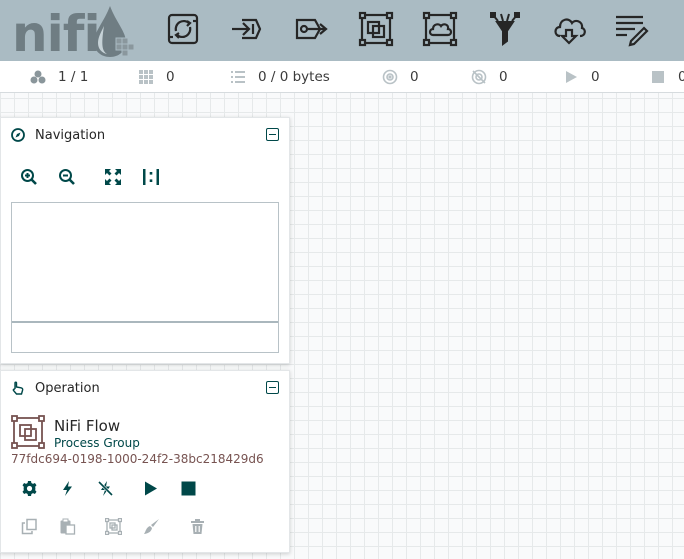 The height and width of the screenshot is (559, 684). I want to click on remote-process-group-icon, so click(440, 29).